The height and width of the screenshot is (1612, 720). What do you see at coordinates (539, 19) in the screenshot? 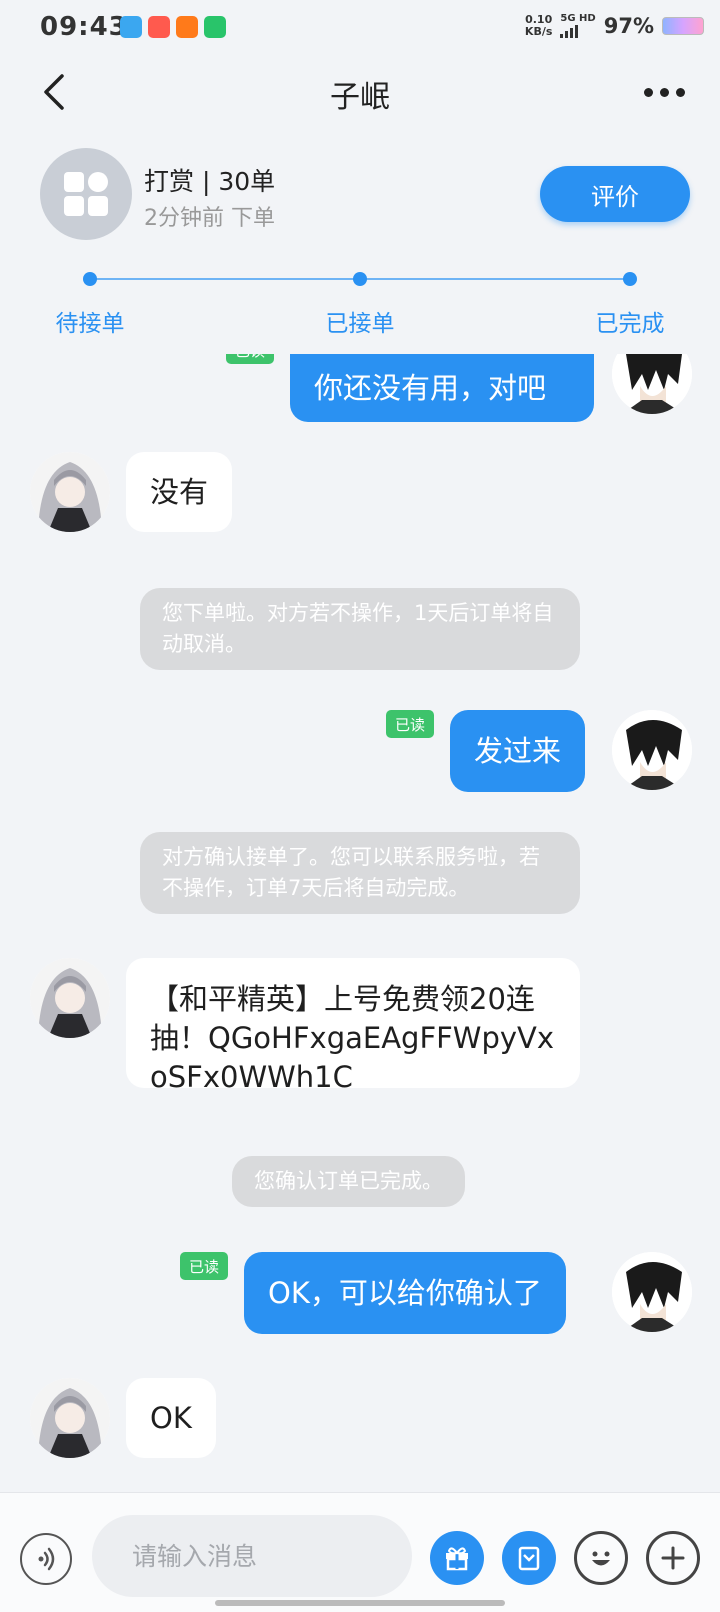
I see `network-speed-value: 0.10` at bounding box center [539, 19].